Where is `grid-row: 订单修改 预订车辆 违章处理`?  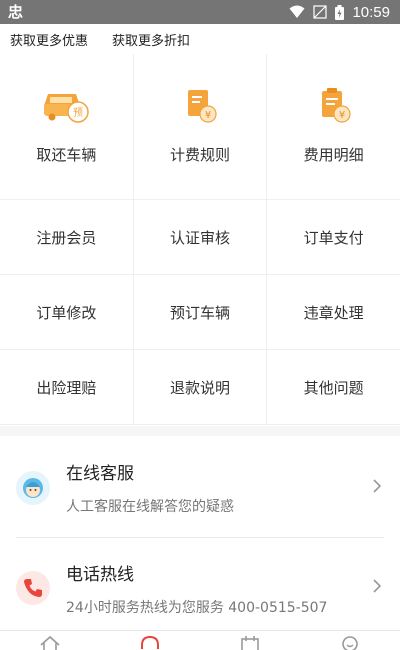 grid-row: 订单修改 预订车辆 违章处理 is located at coordinates (200, 312).